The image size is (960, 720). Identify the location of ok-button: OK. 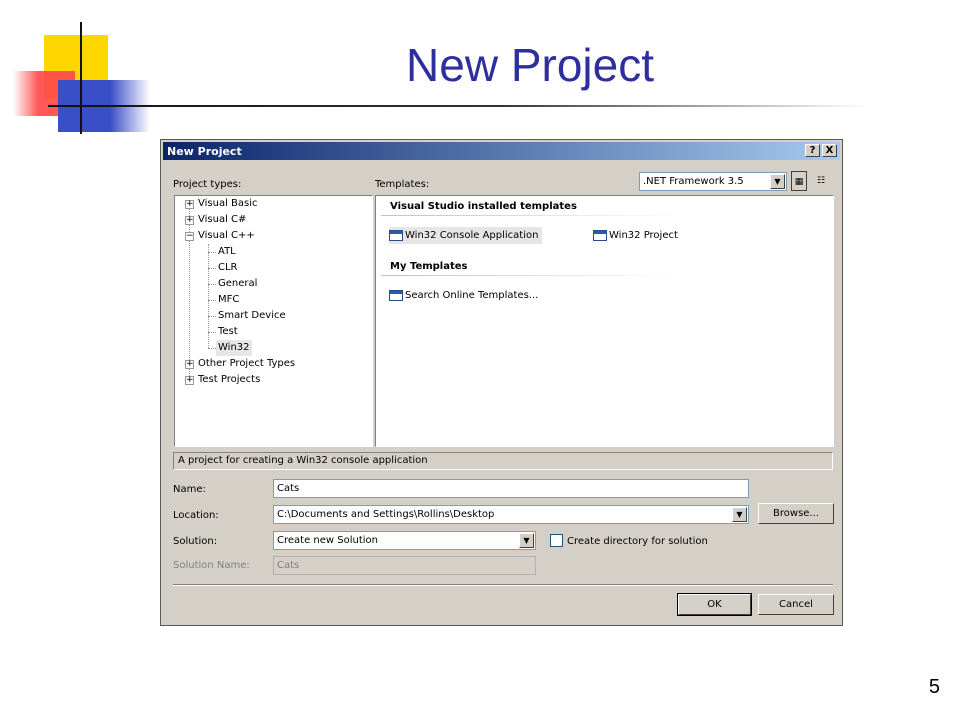
(714, 604).